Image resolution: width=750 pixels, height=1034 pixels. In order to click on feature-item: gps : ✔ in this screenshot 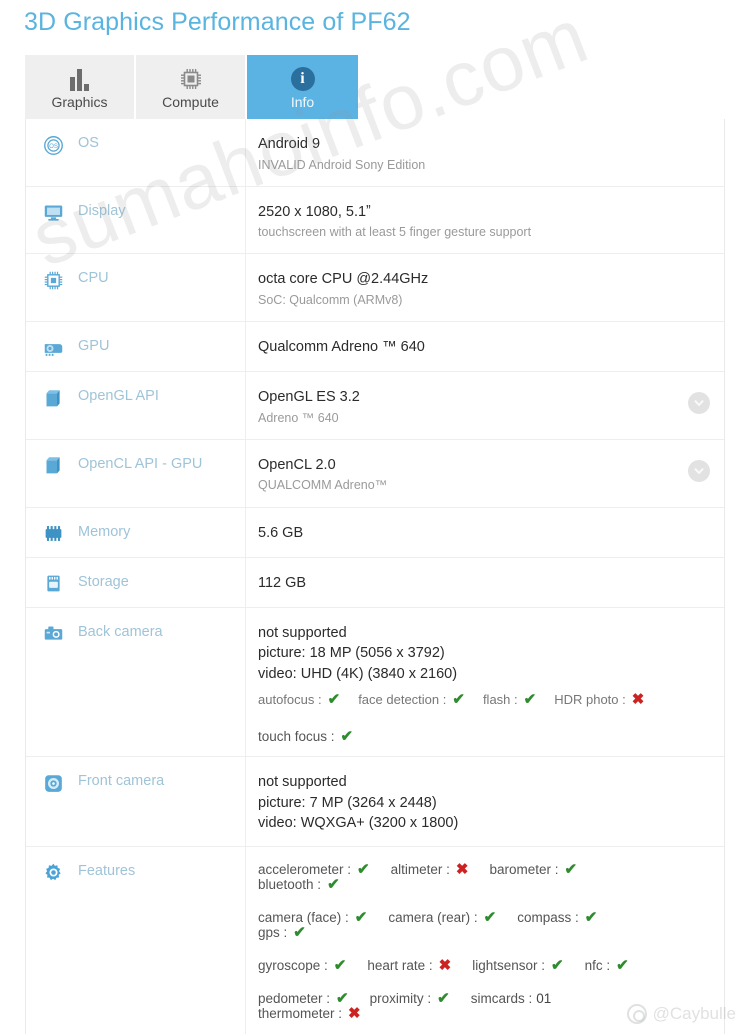, I will do `click(282, 932)`.